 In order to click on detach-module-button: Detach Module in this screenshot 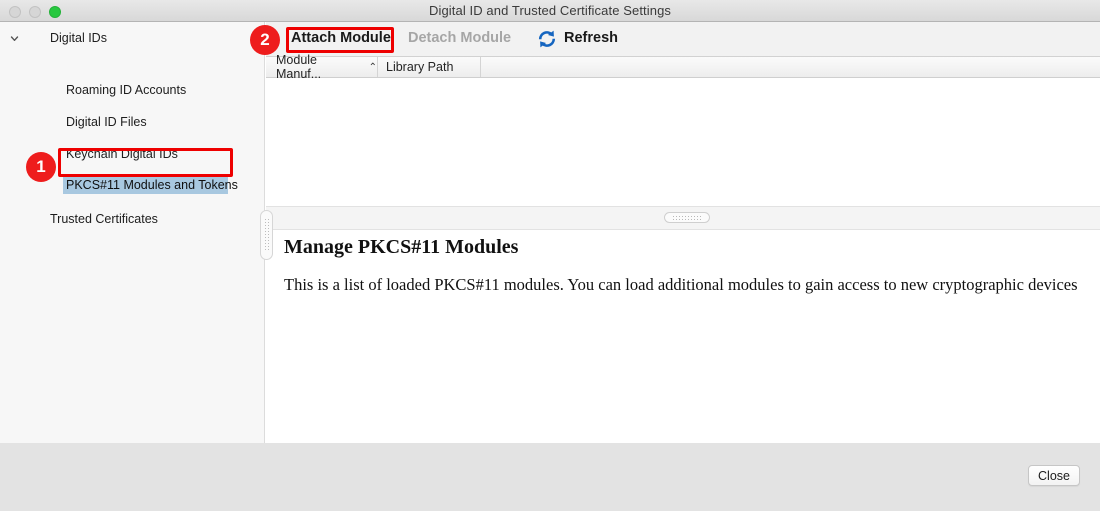, I will do `click(460, 38)`.